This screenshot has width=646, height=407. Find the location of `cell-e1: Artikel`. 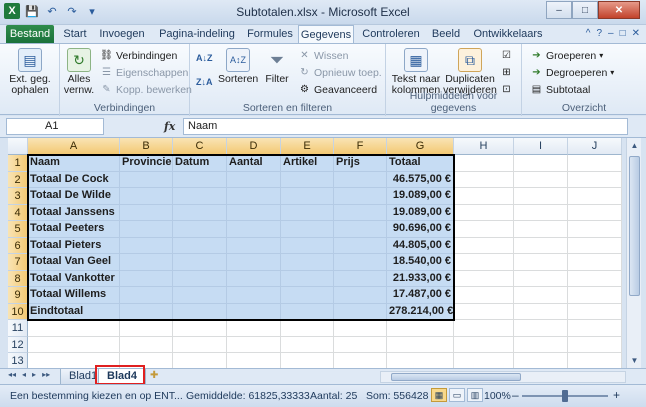

cell-e1: Artikel is located at coordinates (307, 163).